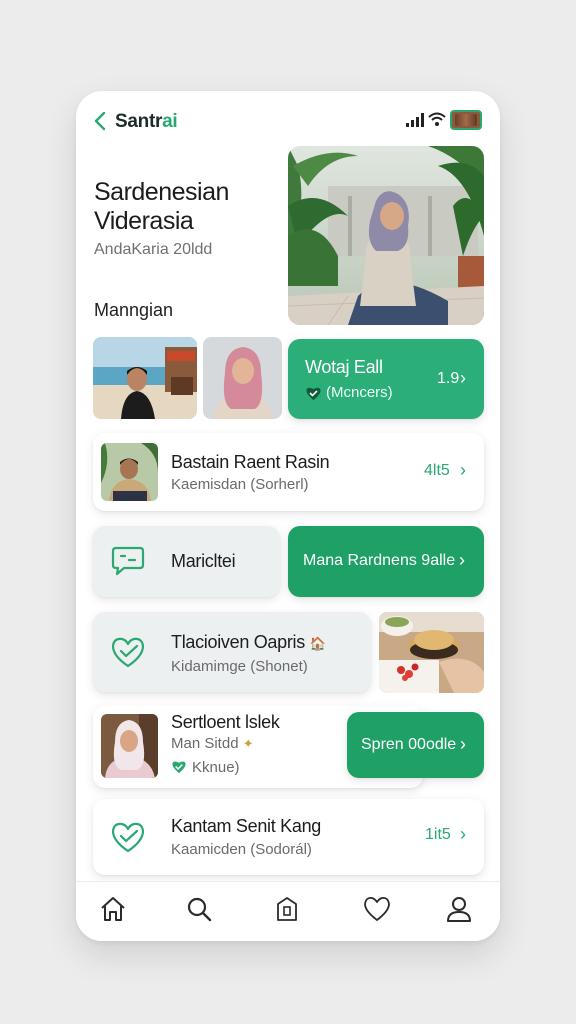 This screenshot has width=576, height=1024. I want to click on item-meta: Kknue), so click(216, 767).